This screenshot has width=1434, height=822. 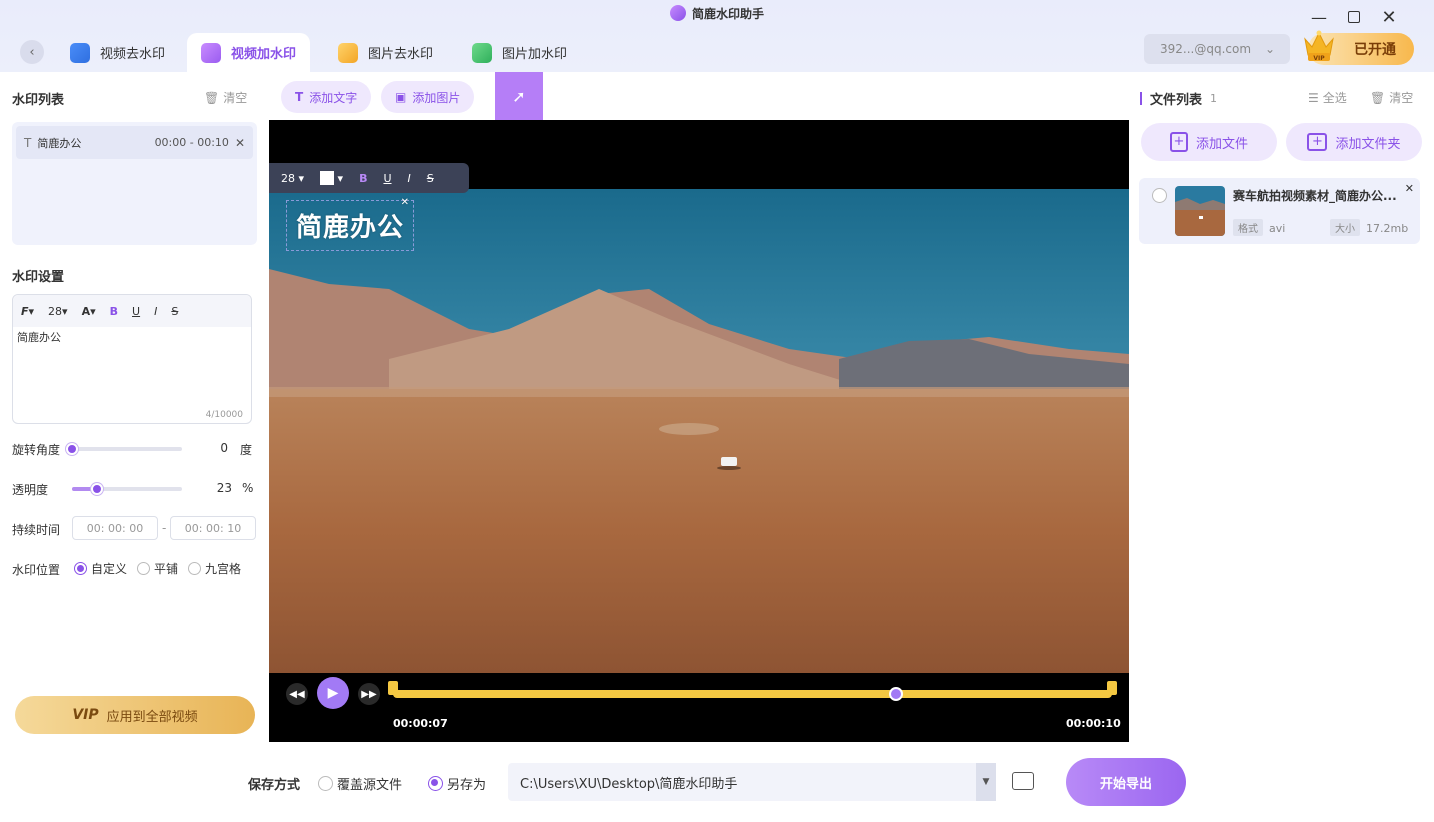 I want to click on option-overwrite: 覆盖源文件, so click(x=360, y=783).